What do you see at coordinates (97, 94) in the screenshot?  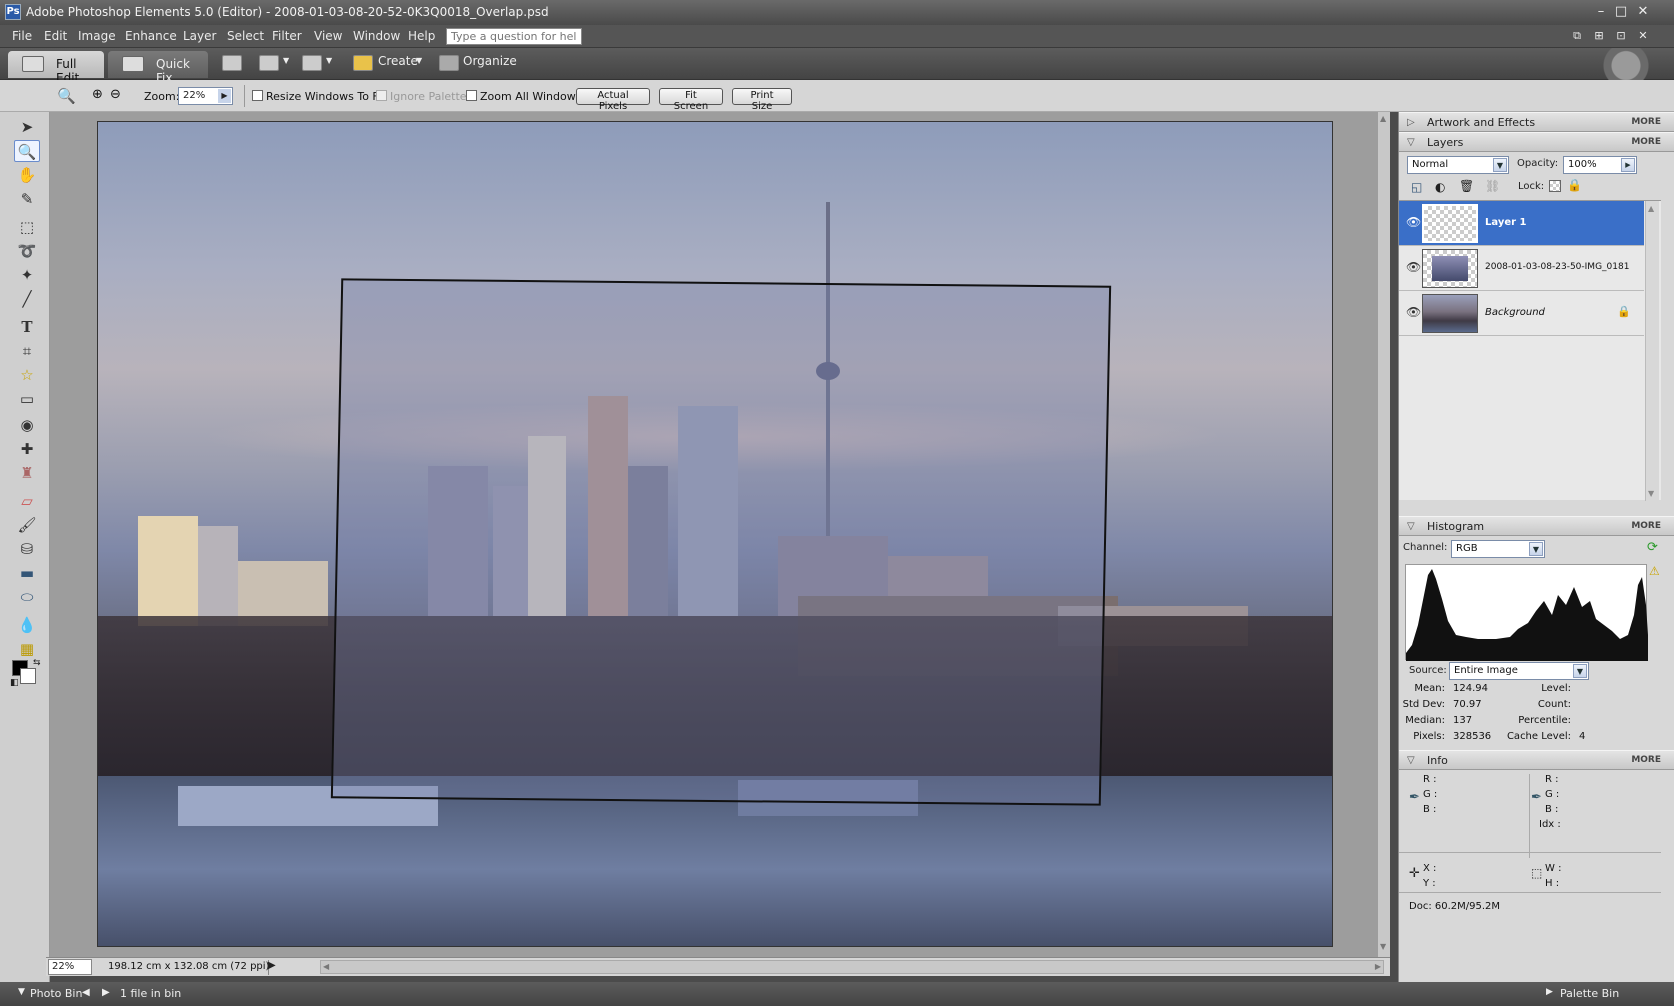 I see `zoom-in-icon: ⊕` at bounding box center [97, 94].